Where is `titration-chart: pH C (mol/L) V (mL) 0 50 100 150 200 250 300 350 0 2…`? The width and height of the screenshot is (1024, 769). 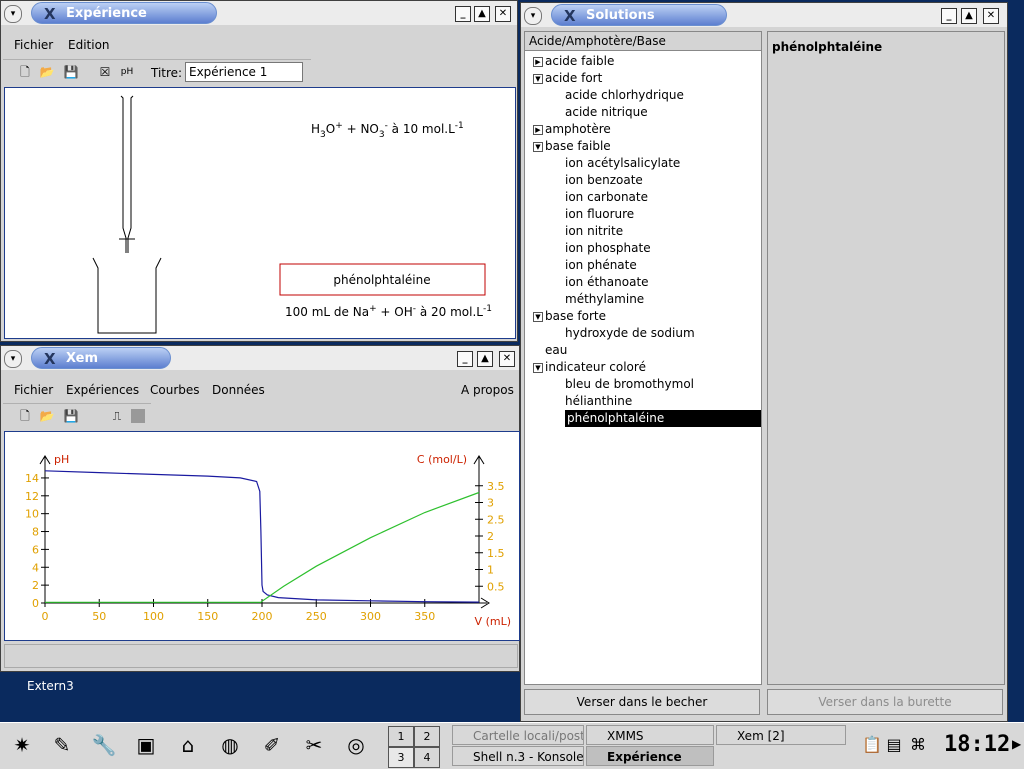
titration-chart: pH C (mol/L) V (mL) 0 50 100 150 200 250 300 350 0 2… is located at coordinates (262, 536).